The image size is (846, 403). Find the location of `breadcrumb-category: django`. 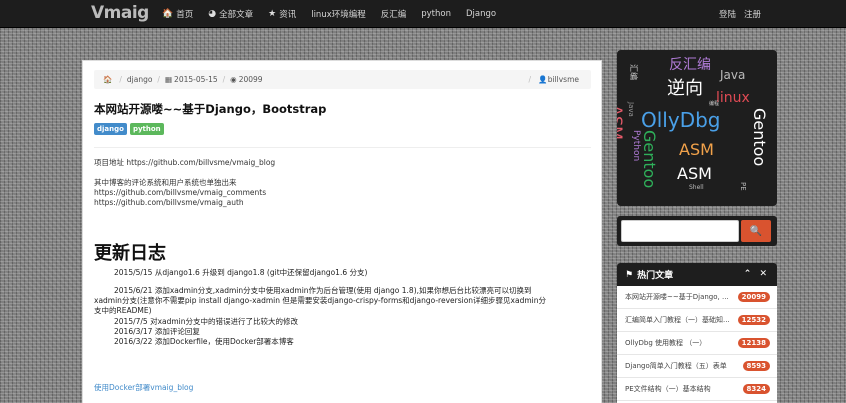

breadcrumb-category: django is located at coordinates (140, 79).